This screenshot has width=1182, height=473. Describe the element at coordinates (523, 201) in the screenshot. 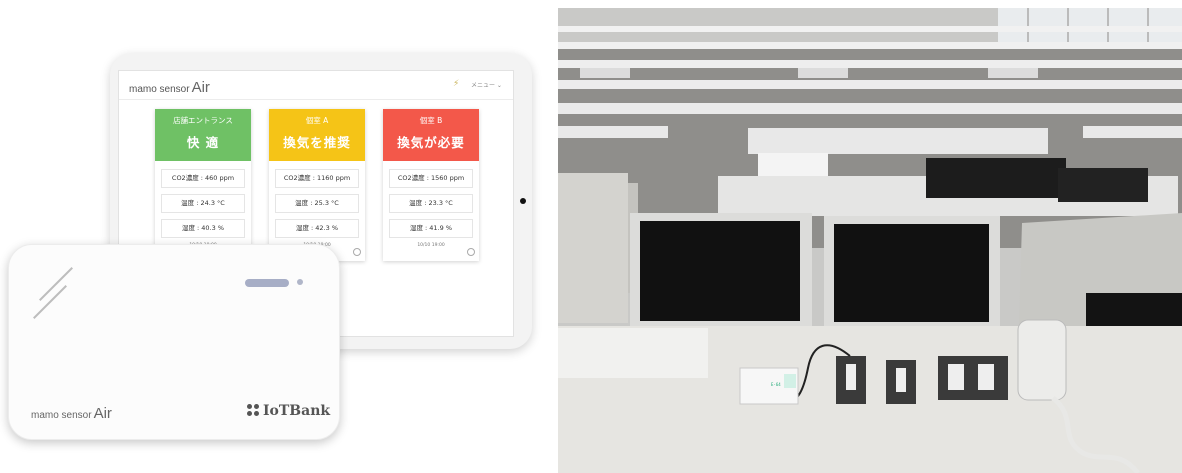

I see `tablet-camera` at that location.